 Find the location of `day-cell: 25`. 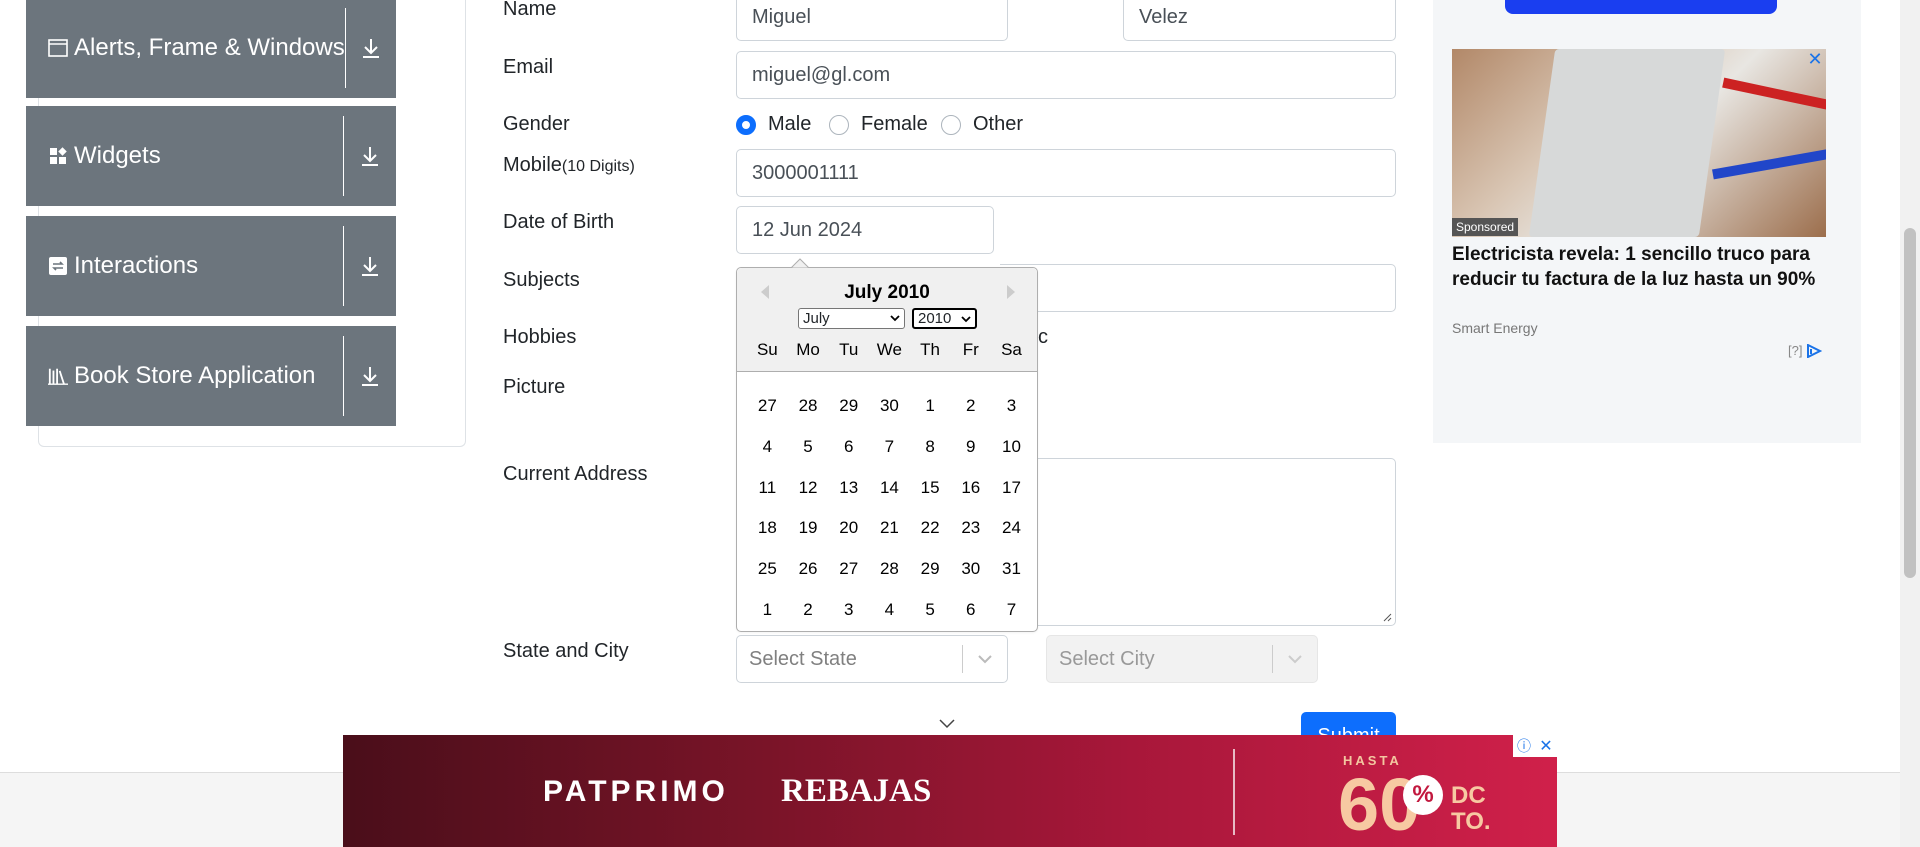

day-cell: 25 is located at coordinates (767, 569).